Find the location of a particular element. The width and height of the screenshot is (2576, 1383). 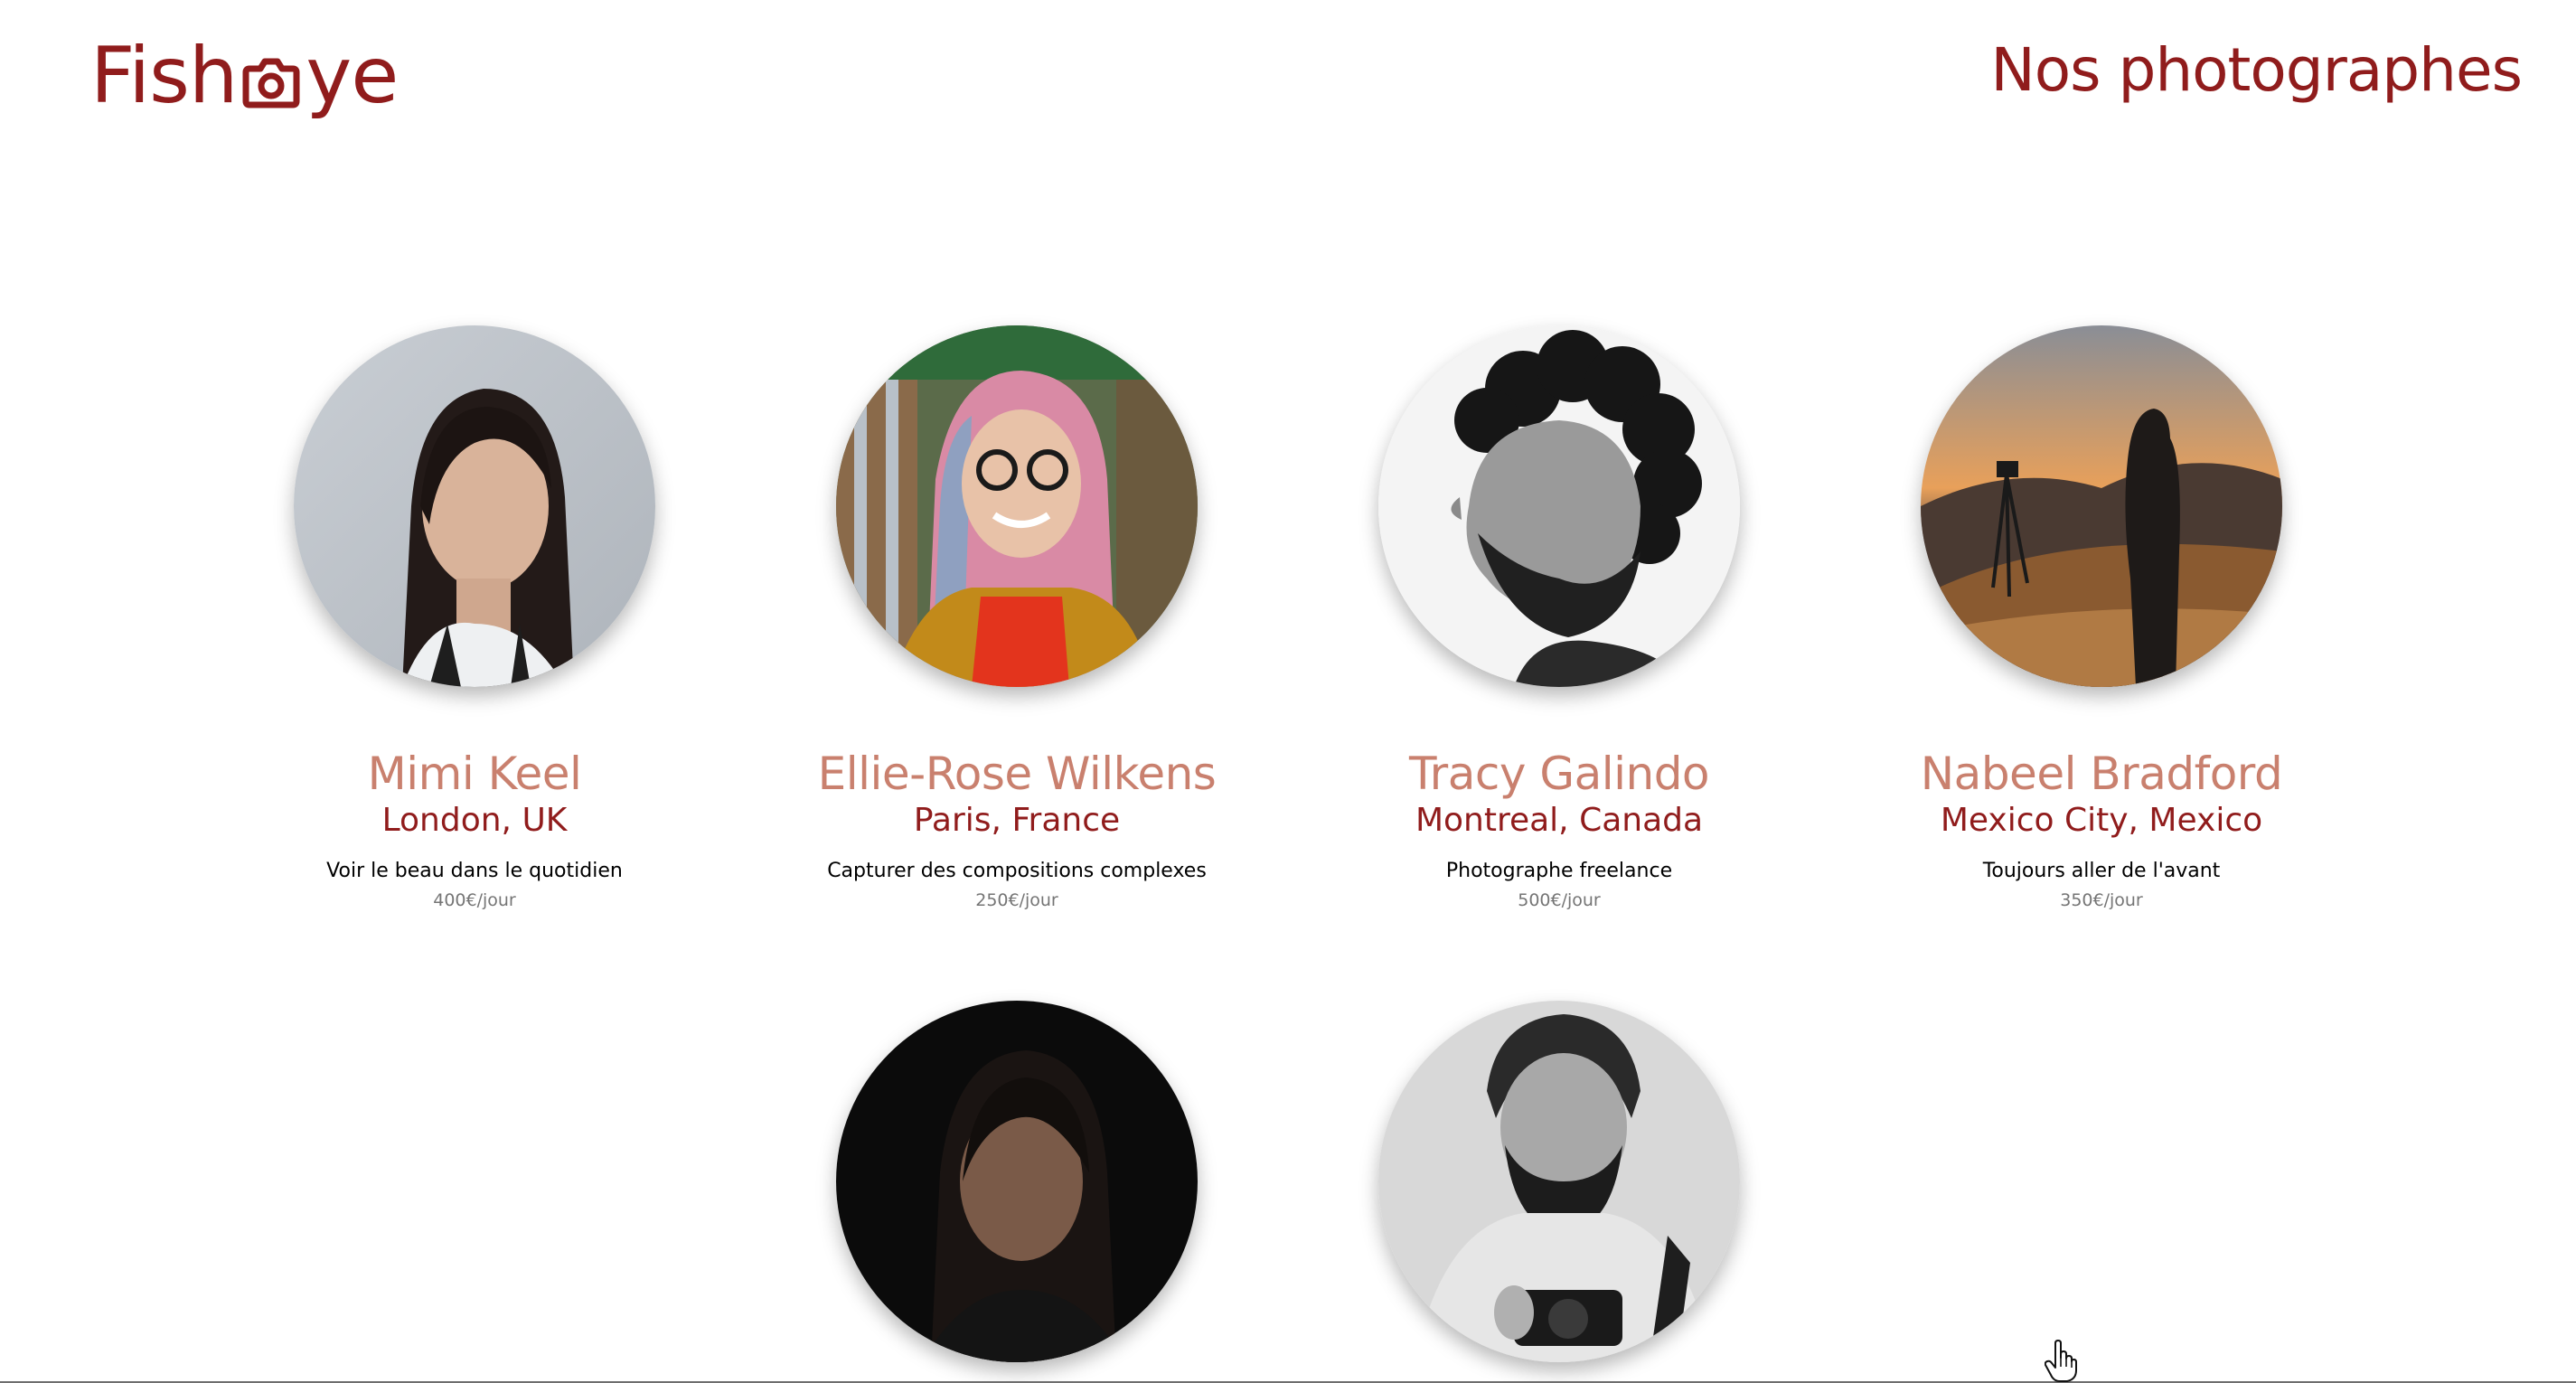

photographer-location: Mexico City, Mexico is located at coordinates (2102, 821).